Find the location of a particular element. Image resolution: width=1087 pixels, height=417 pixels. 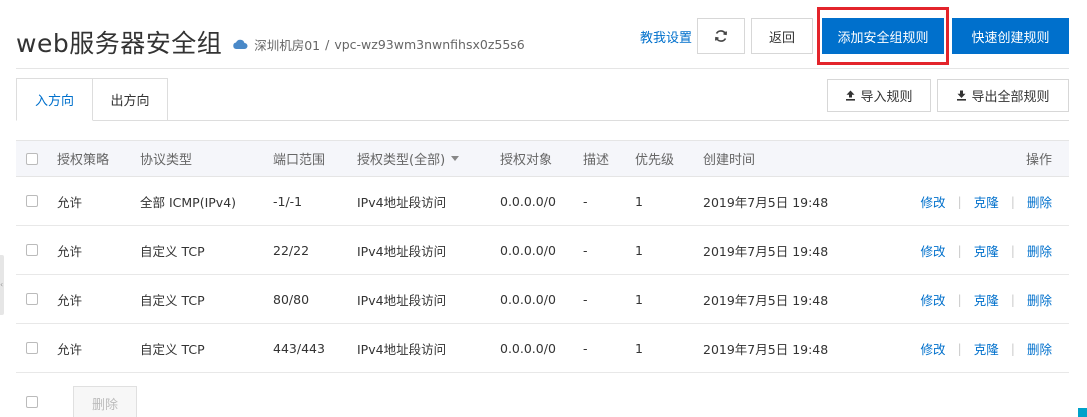

export-all-rules-button: 导出全部规则 is located at coordinates (1003, 95).